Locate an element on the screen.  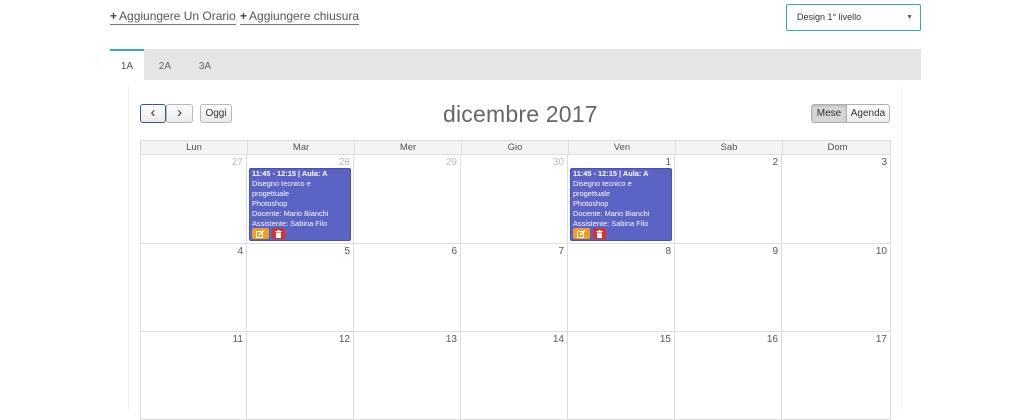
day-number: 10 is located at coordinates (881, 251).